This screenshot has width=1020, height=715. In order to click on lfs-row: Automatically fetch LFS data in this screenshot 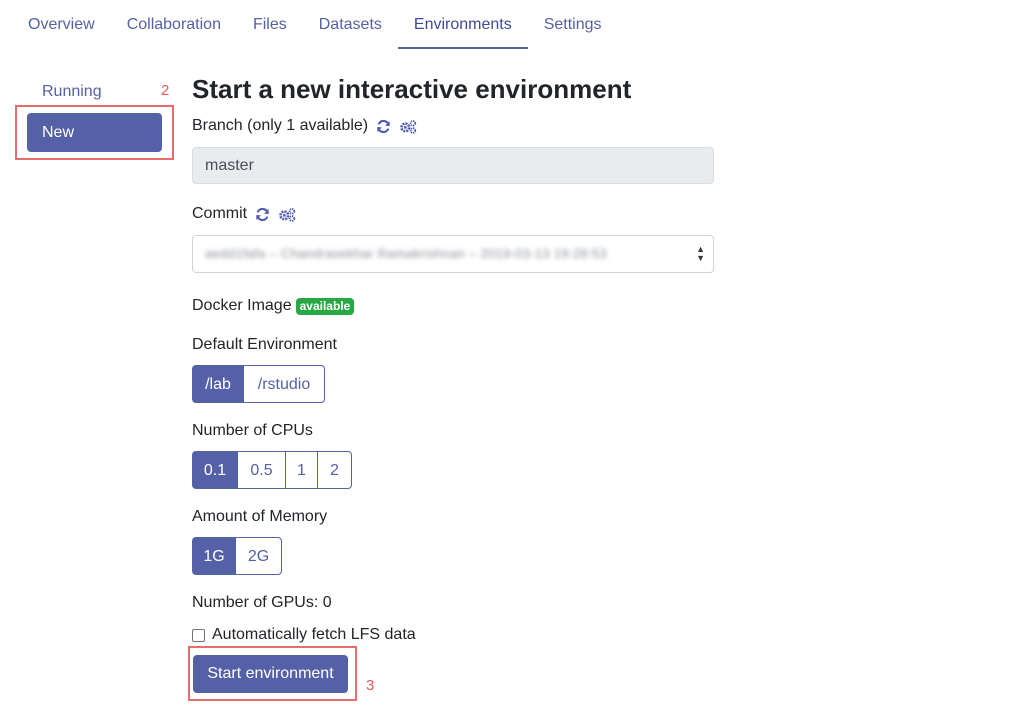, I will do `click(304, 635)`.